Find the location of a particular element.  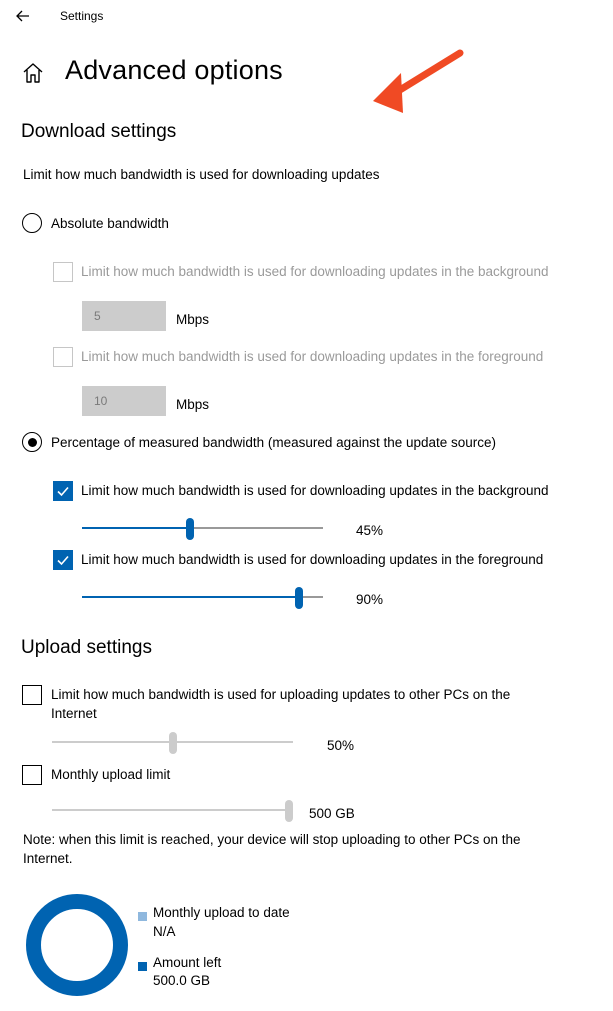

absolute-foreground-unit: Mbps is located at coordinates (193, 404).